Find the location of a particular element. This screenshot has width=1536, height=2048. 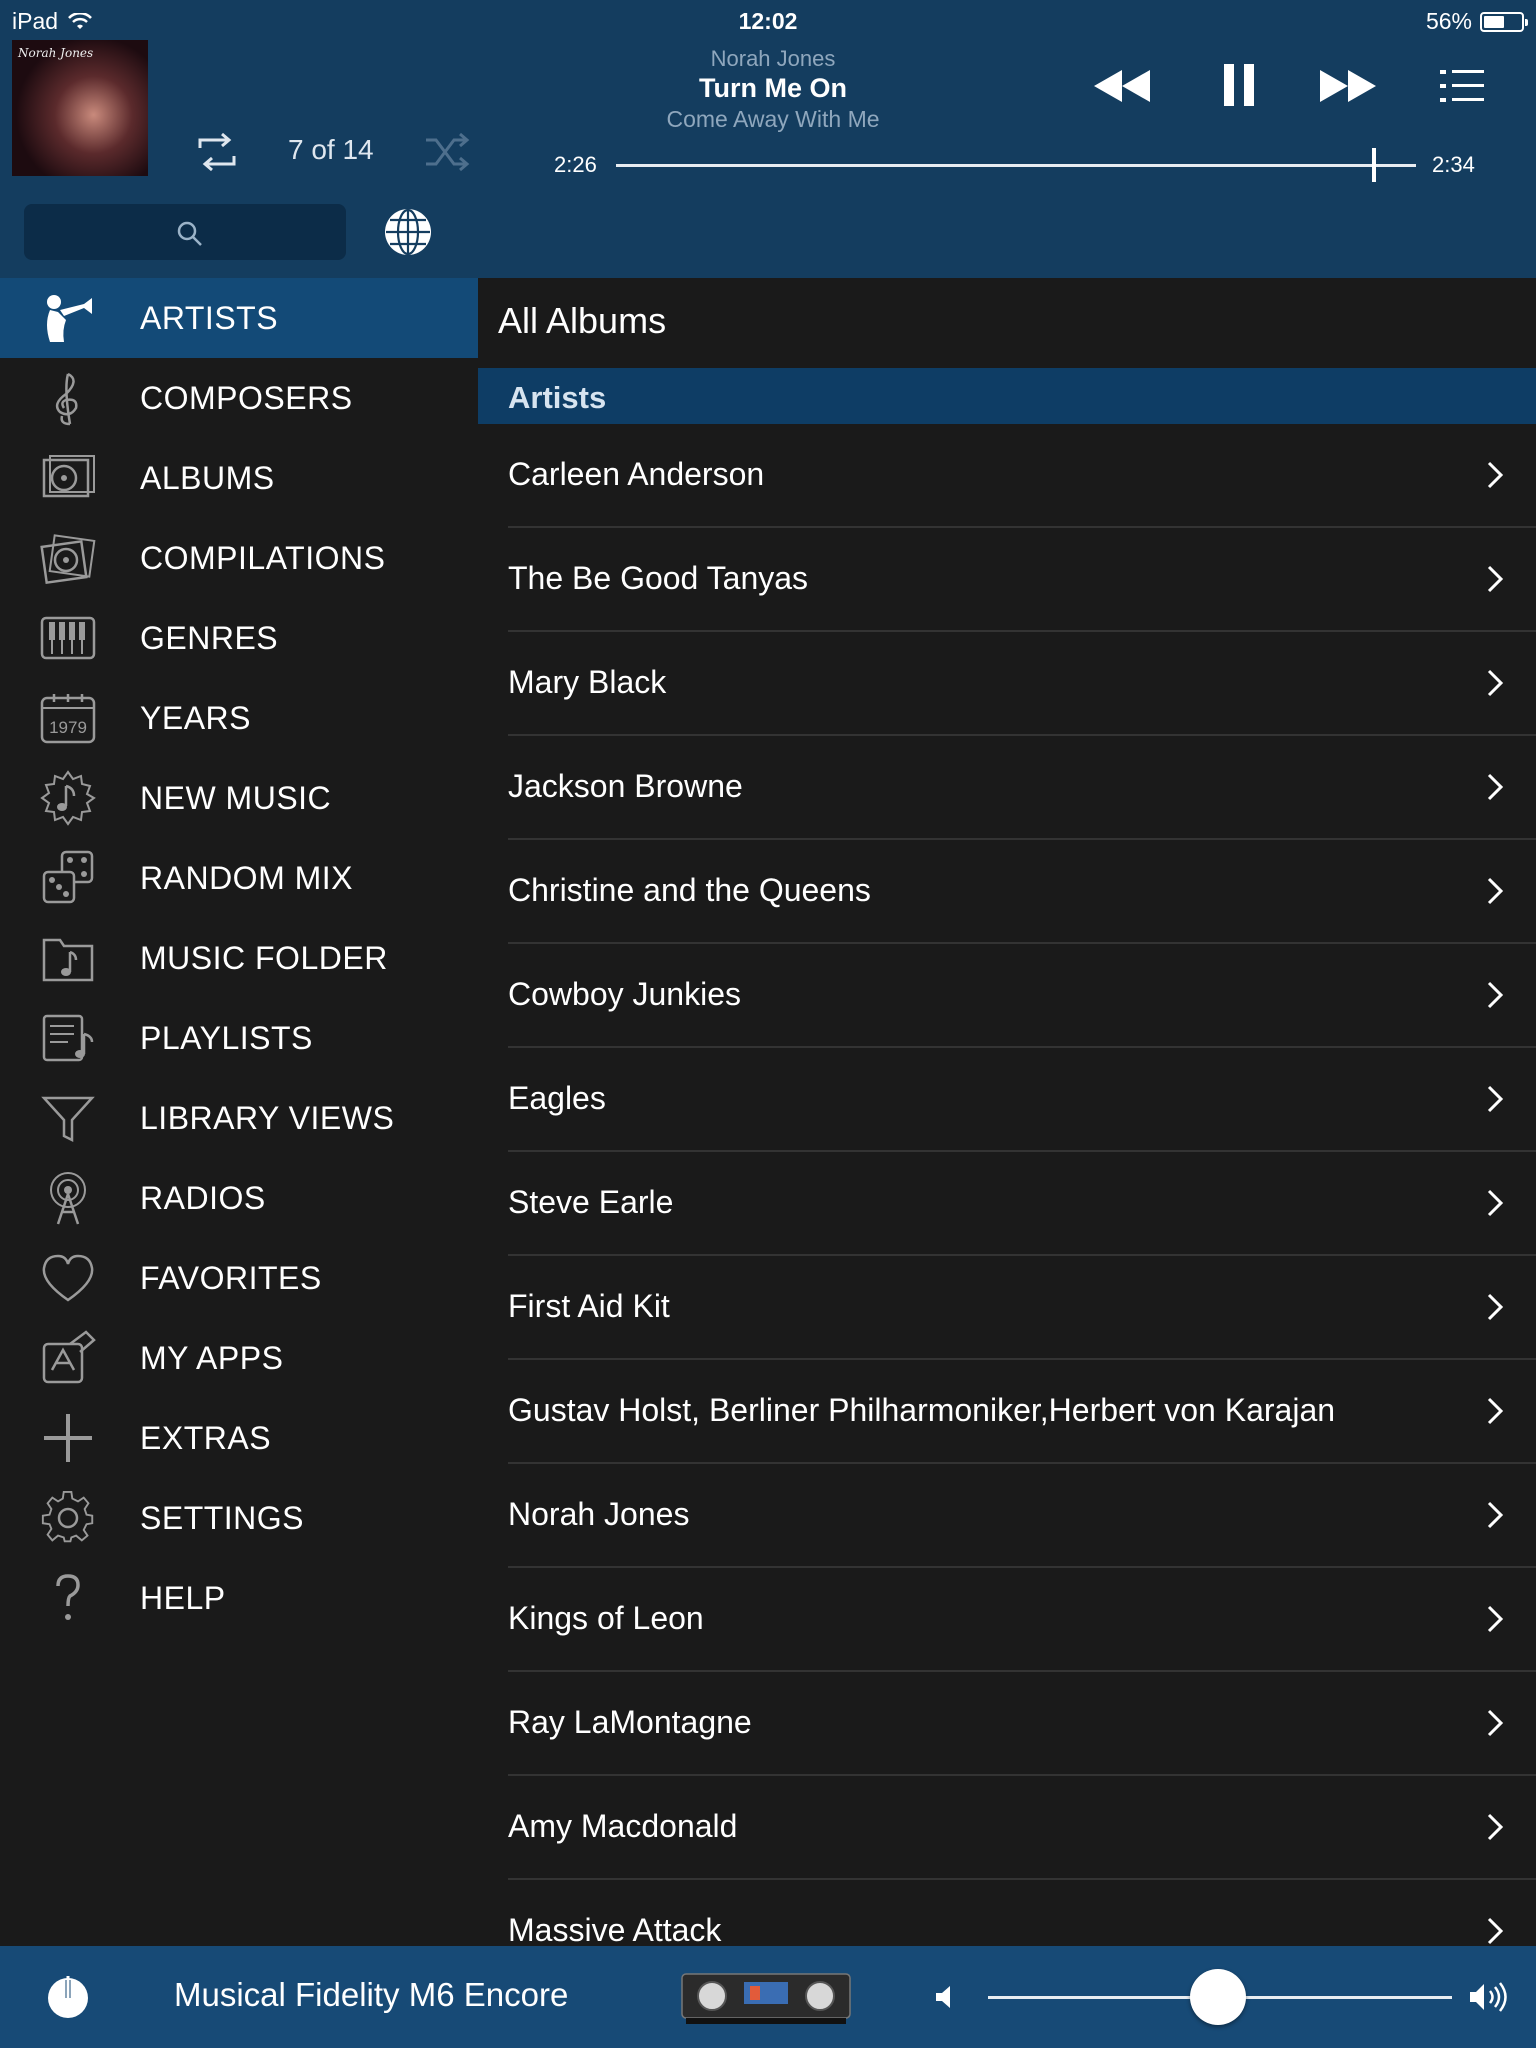

sidebar-item-help: HELP is located at coordinates (239, 1598).